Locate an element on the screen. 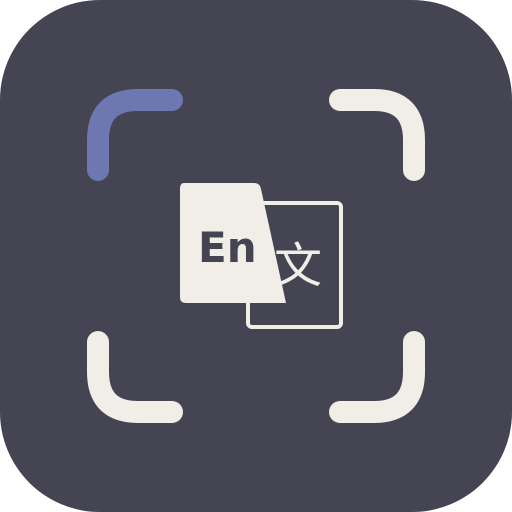 This screenshot has height=512, width=512. target-language-label: 文 is located at coordinates (298, 266).